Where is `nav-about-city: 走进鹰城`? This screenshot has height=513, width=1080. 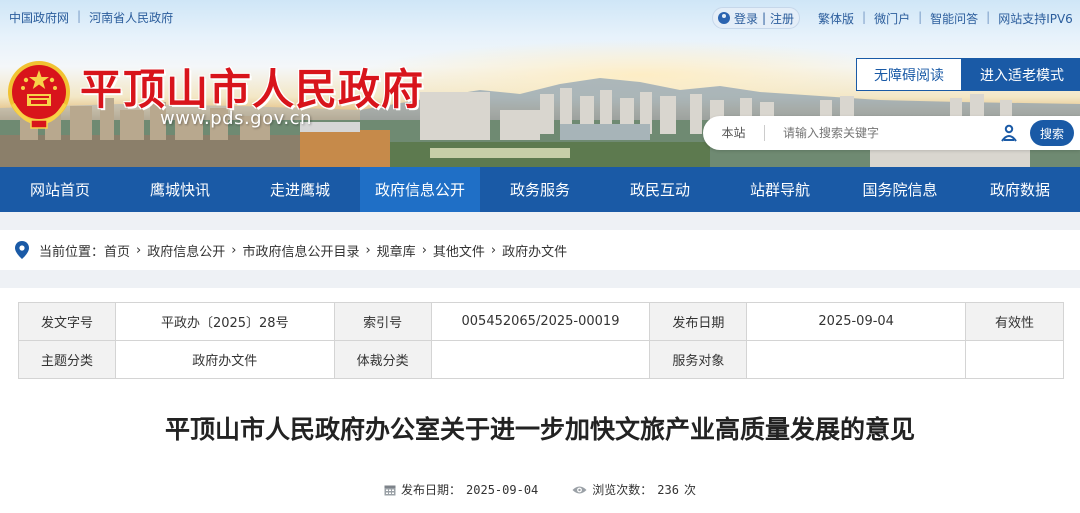
nav-about-city: 走进鹰城 is located at coordinates (300, 189).